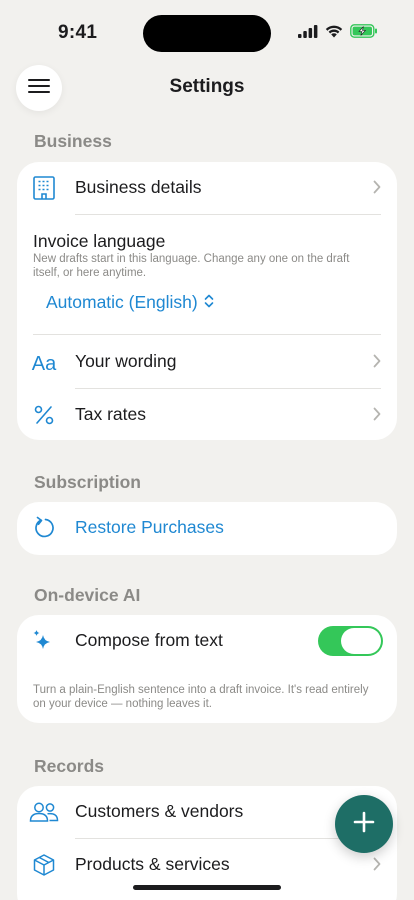 Image resolution: width=414 pixels, height=900 pixels. I want to click on compose-from-text-row: Compose from text, so click(207, 641).